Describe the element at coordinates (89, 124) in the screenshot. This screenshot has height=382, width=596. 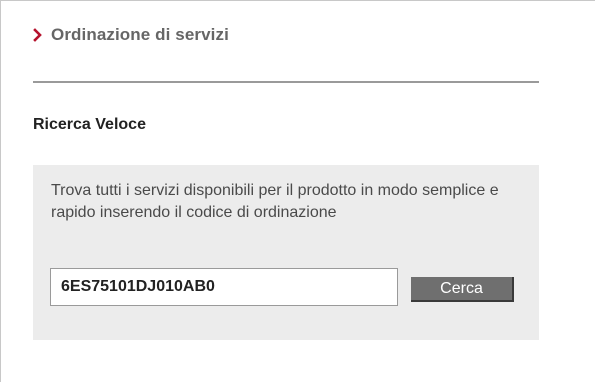
I see `quick-search-title: Ricerca Veloce` at that location.